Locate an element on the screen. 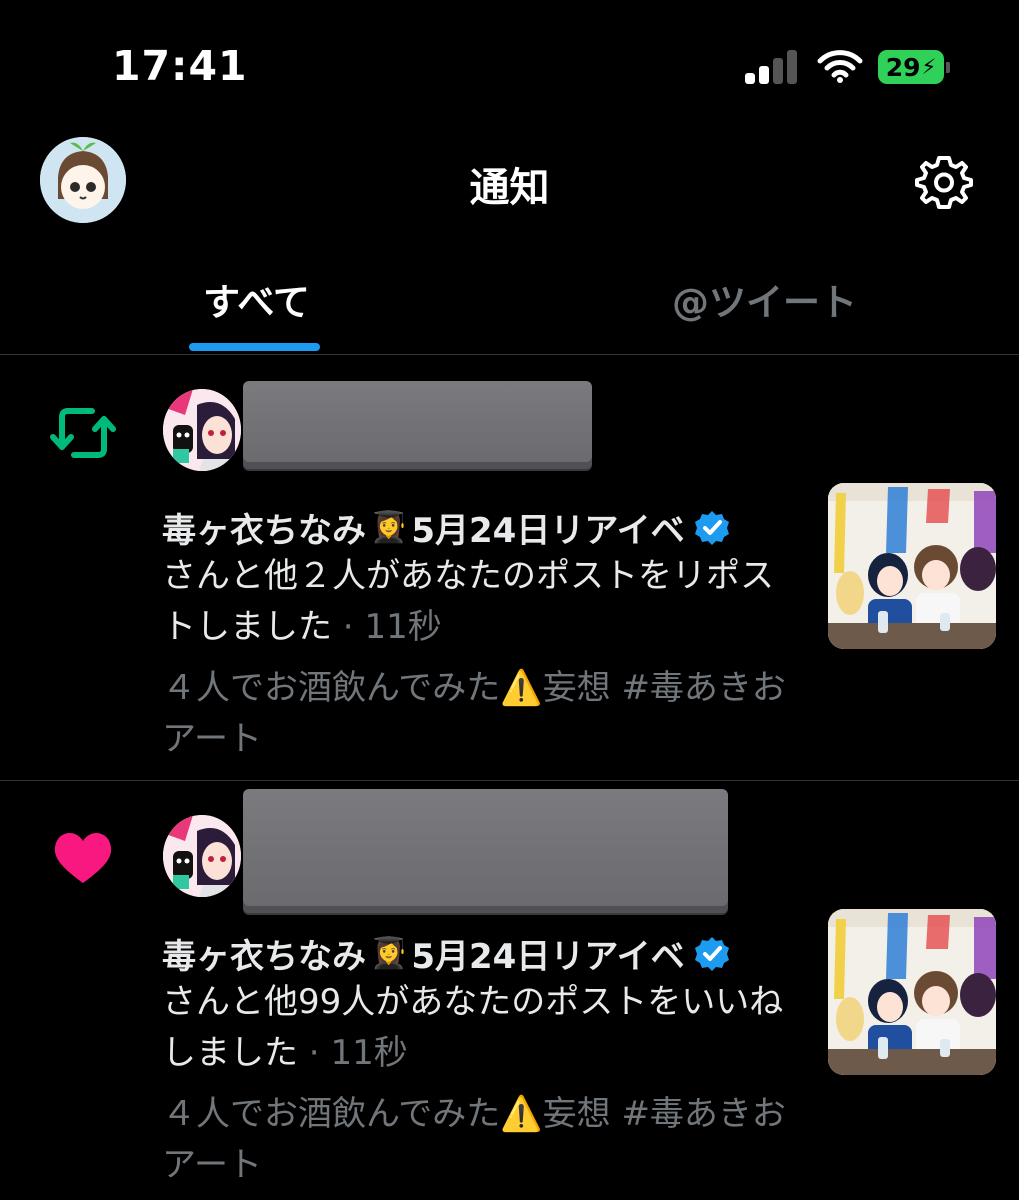 The image size is (1019, 1200). status-bar: 17:41 29 ⚡ is located at coordinates (509, 65).